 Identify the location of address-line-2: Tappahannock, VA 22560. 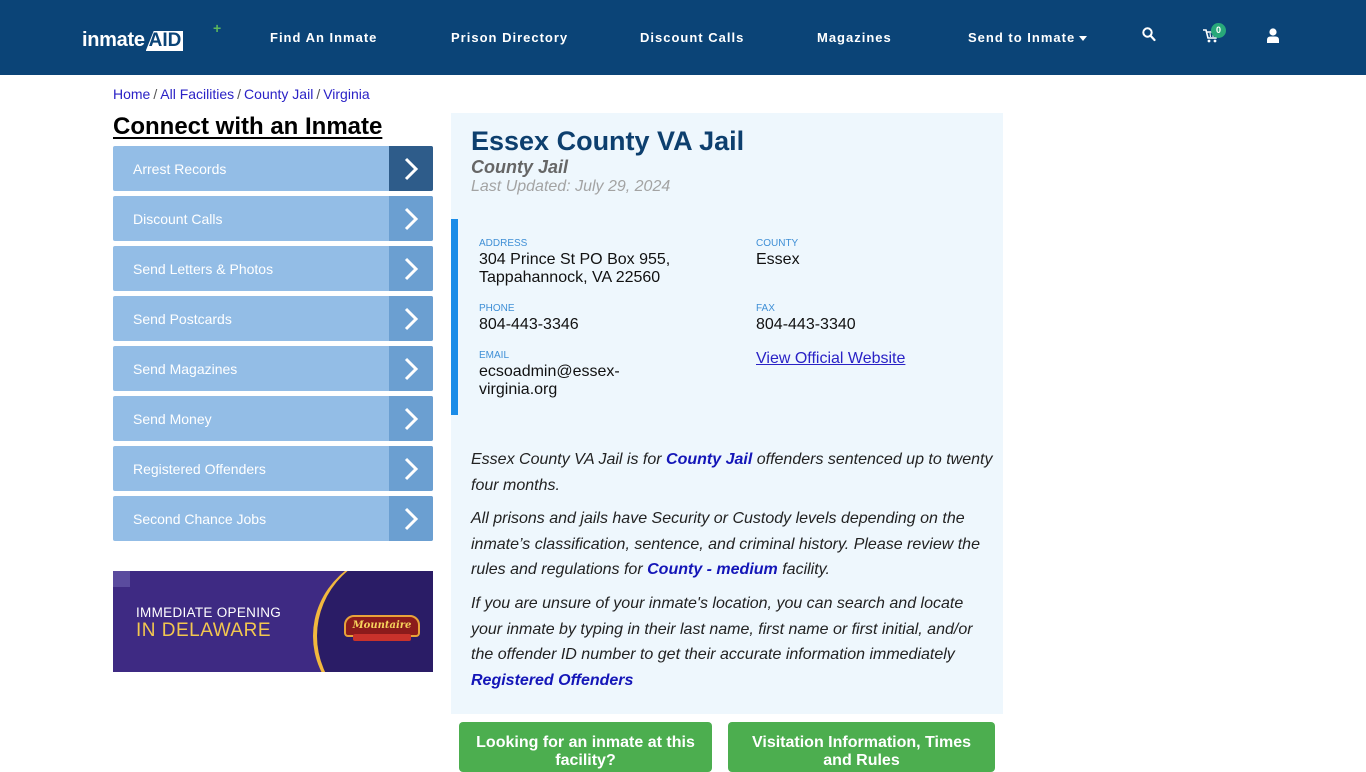
(570, 277).